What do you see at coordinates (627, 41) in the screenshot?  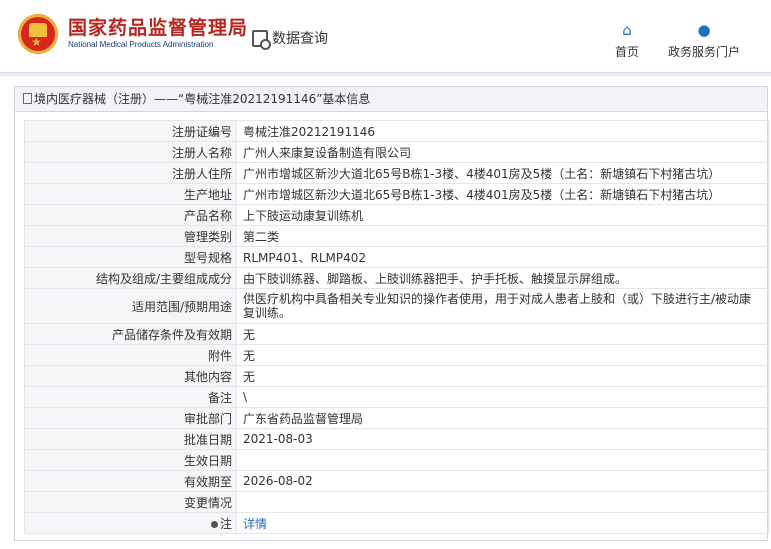 I see `nav-home: ⌂ 首页` at bounding box center [627, 41].